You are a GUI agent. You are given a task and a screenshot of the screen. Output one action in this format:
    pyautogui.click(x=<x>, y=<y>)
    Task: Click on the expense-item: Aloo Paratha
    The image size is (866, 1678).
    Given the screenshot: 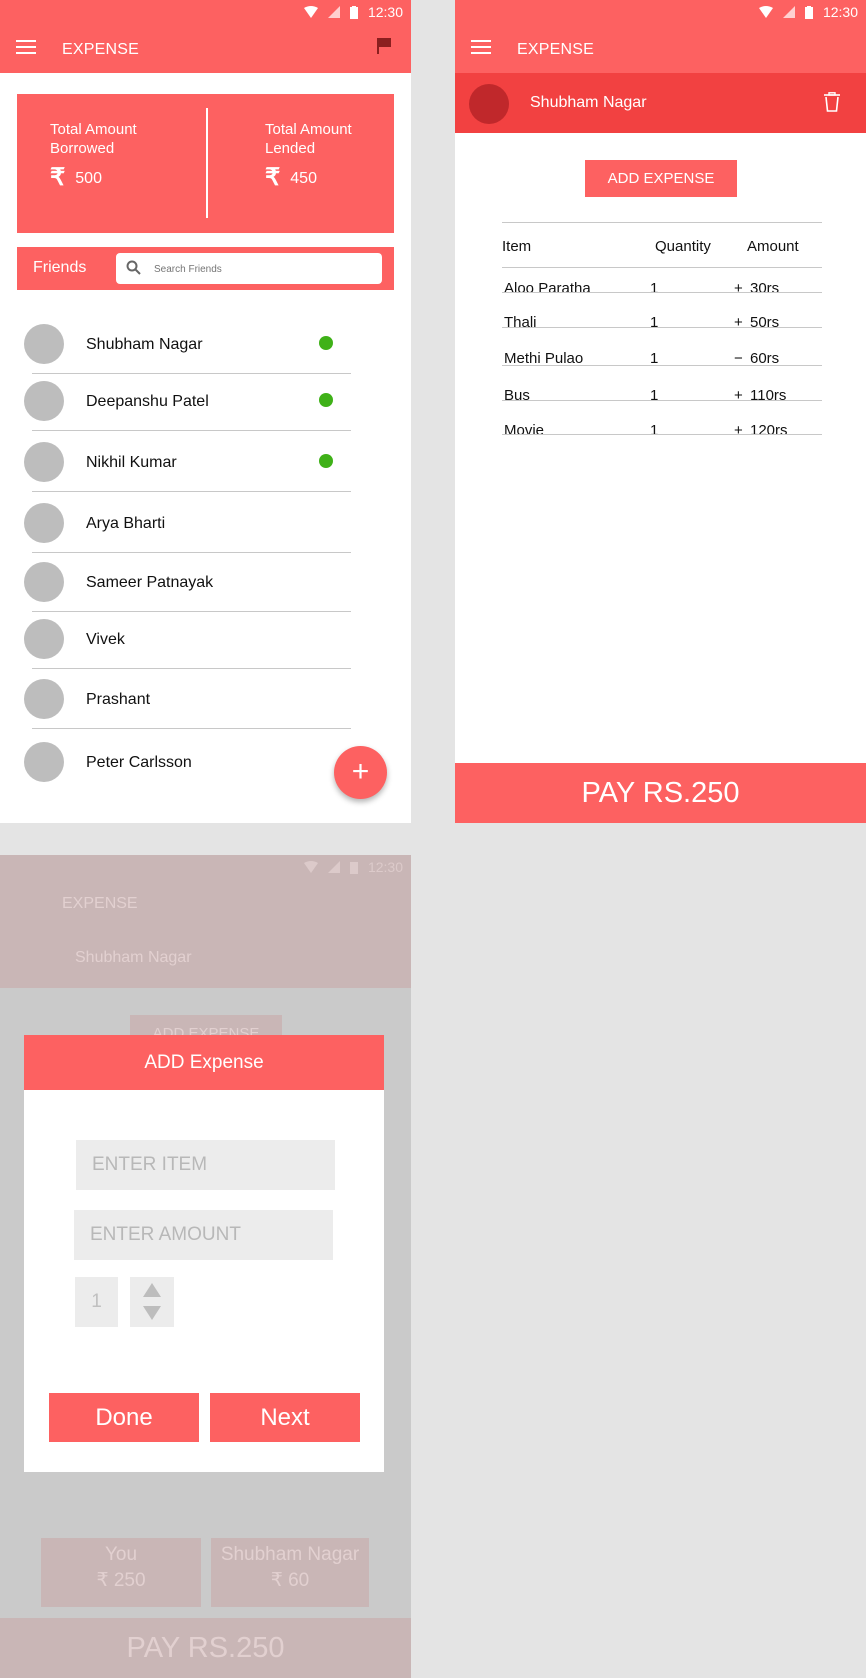 What is the action you would take?
    pyautogui.click(x=547, y=288)
    